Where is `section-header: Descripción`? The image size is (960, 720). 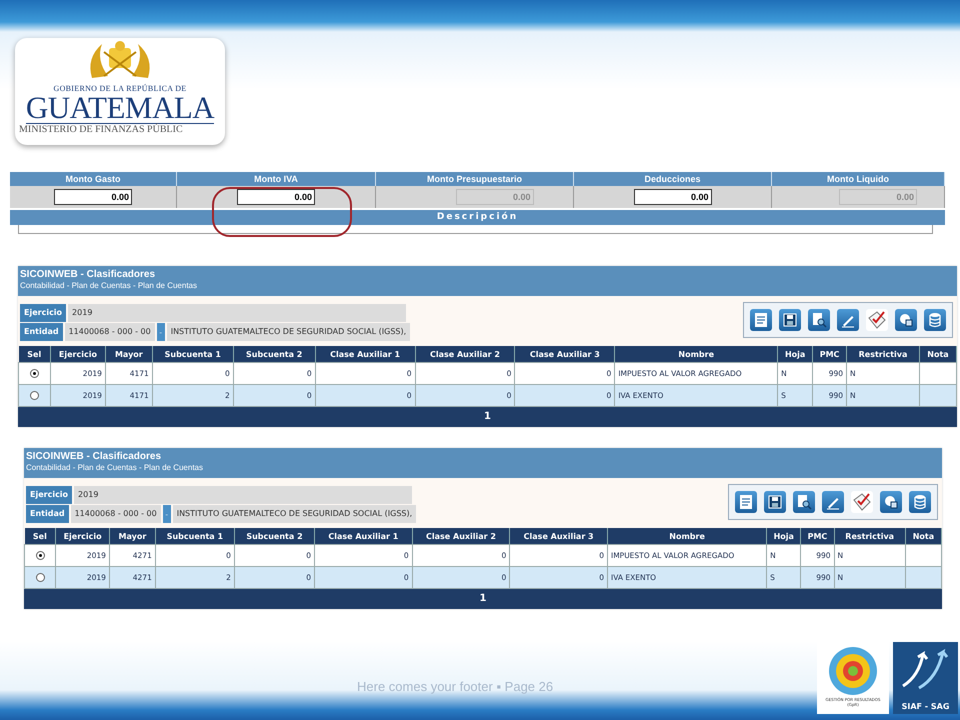 section-header: Descripción is located at coordinates (477, 217).